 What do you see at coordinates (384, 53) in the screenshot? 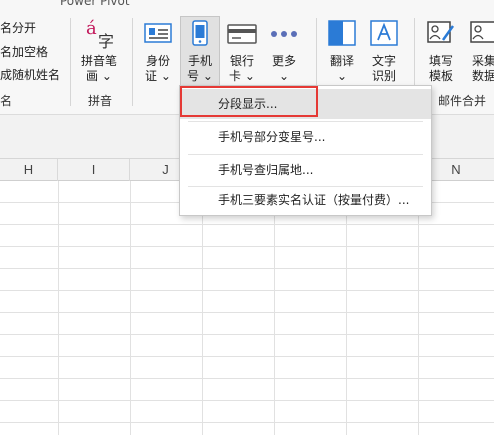
I see `ocr-button: 文字 识别` at bounding box center [384, 53].